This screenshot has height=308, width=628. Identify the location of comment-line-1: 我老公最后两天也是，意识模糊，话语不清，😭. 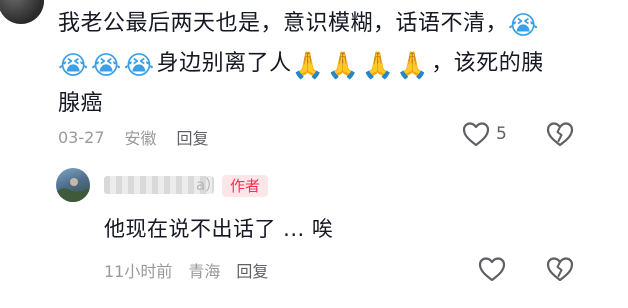
(332, 24).